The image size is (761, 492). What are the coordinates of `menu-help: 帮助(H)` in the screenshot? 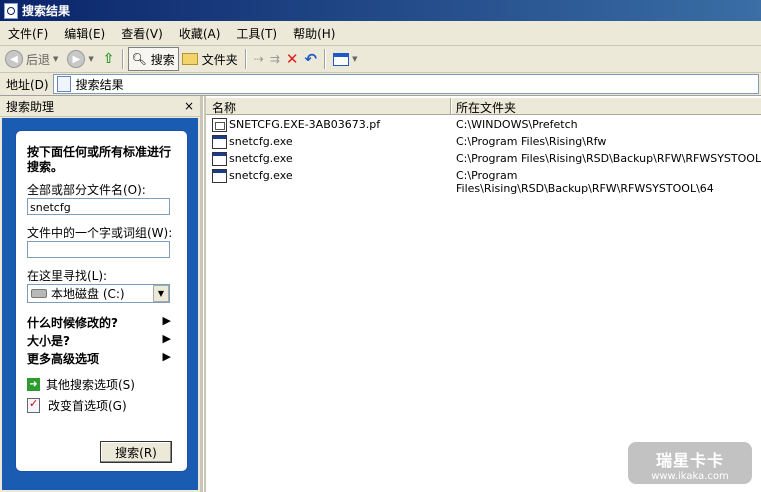 It's located at (314, 33).